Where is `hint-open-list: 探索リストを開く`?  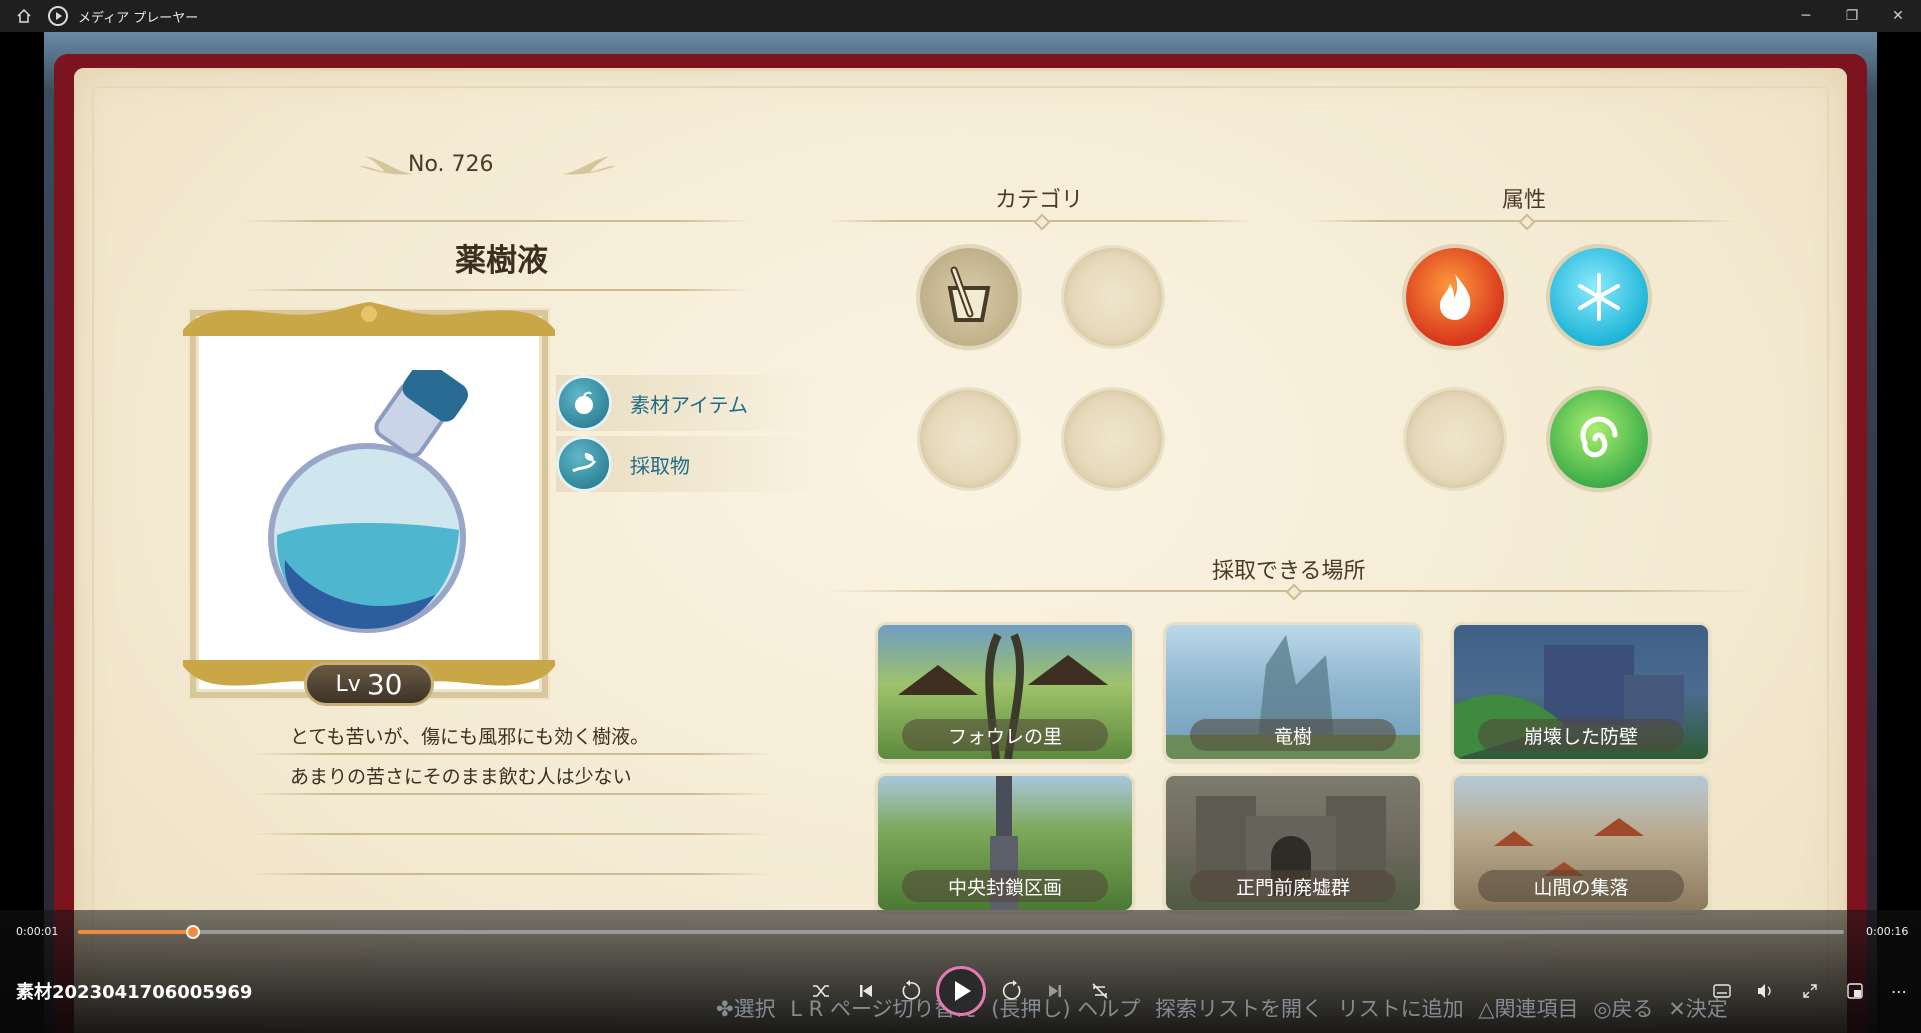 hint-open-list: 探索リストを開く is located at coordinates (1238, 1009).